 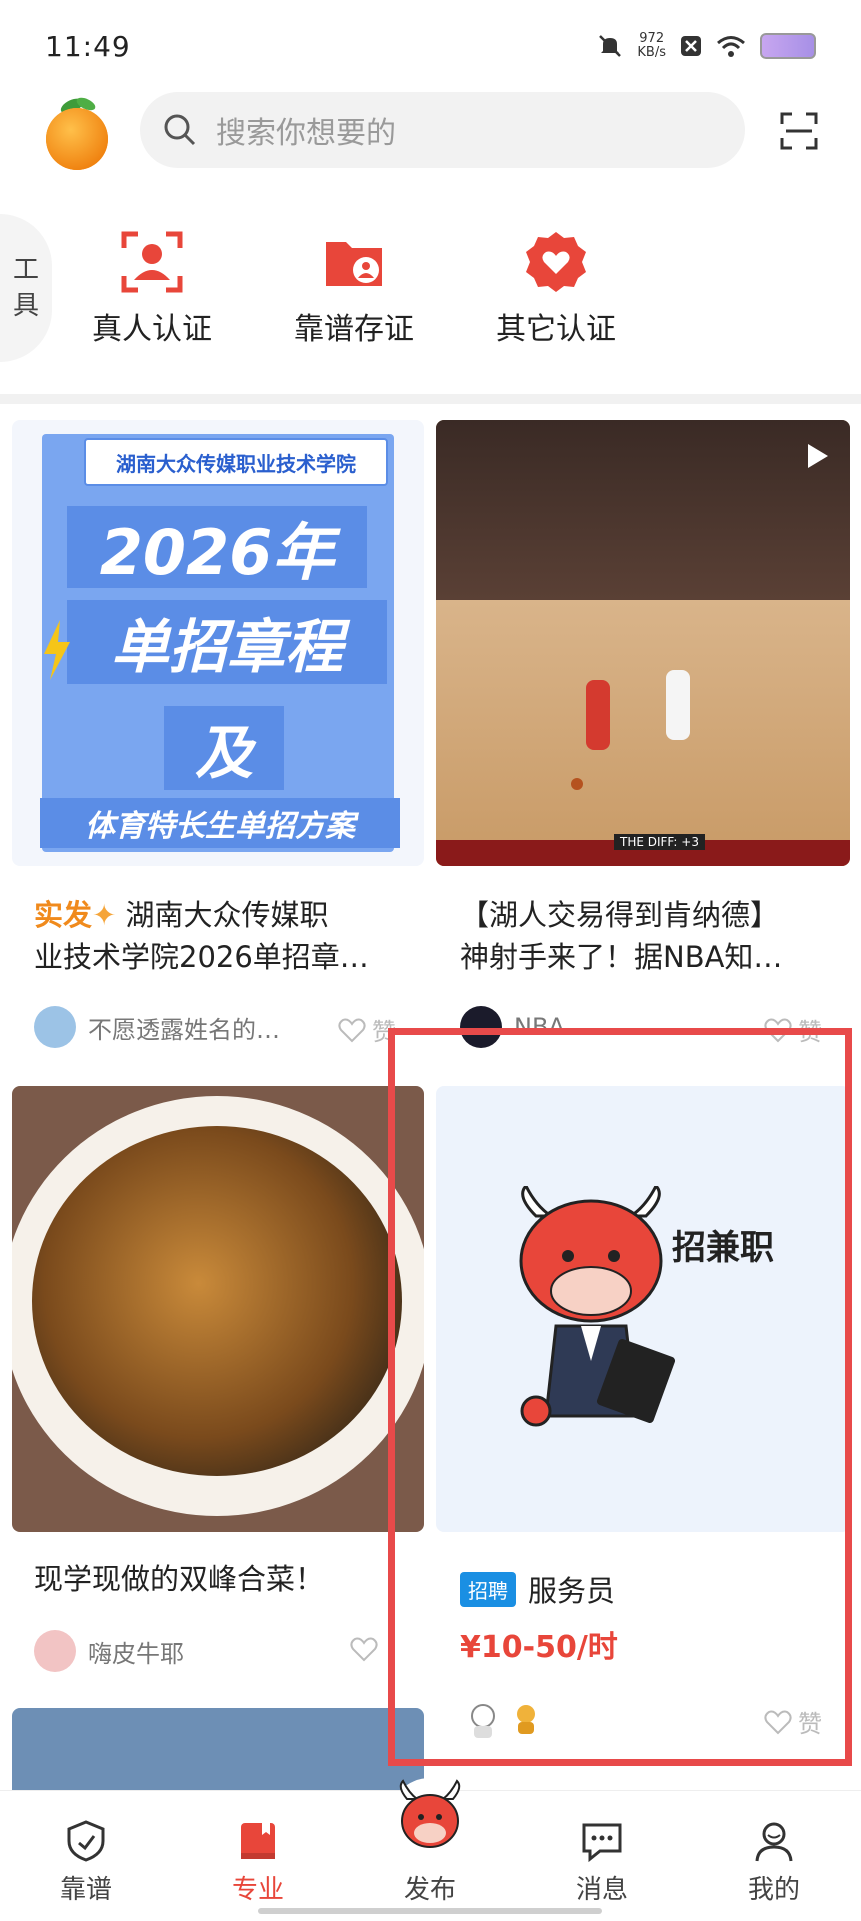 I want to click on orange-logo-icon, so click(x=77, y=131).